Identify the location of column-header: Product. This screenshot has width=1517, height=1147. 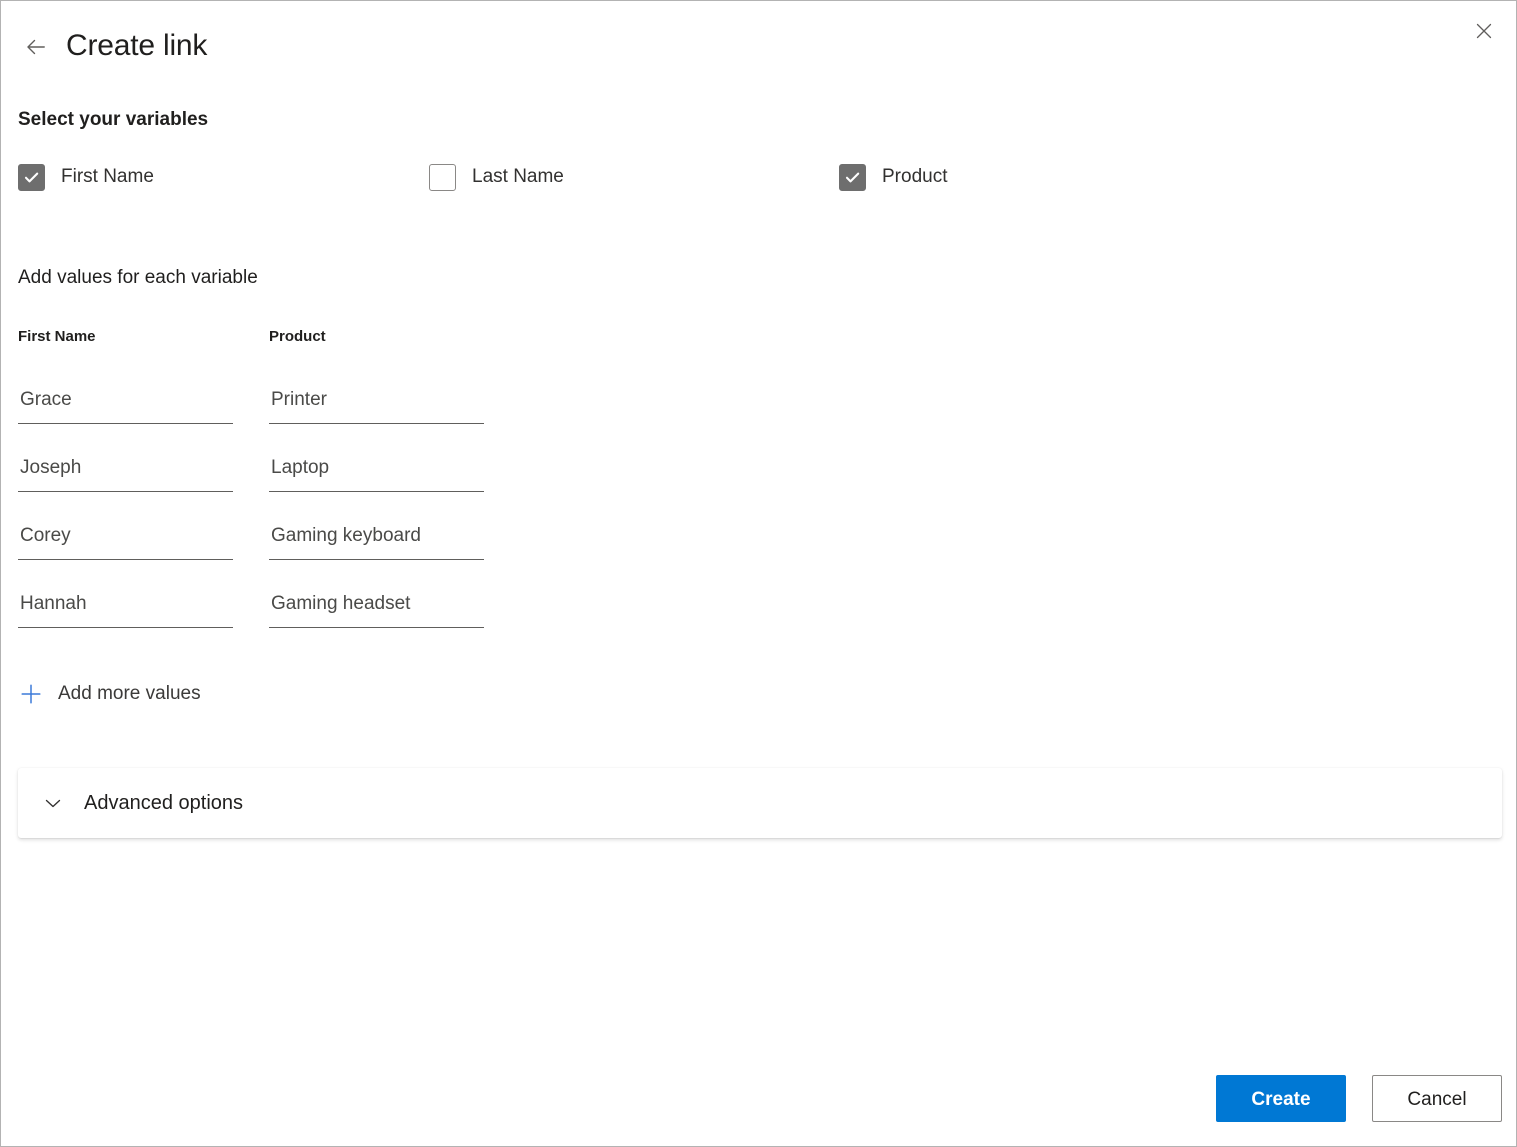
(297, 336).